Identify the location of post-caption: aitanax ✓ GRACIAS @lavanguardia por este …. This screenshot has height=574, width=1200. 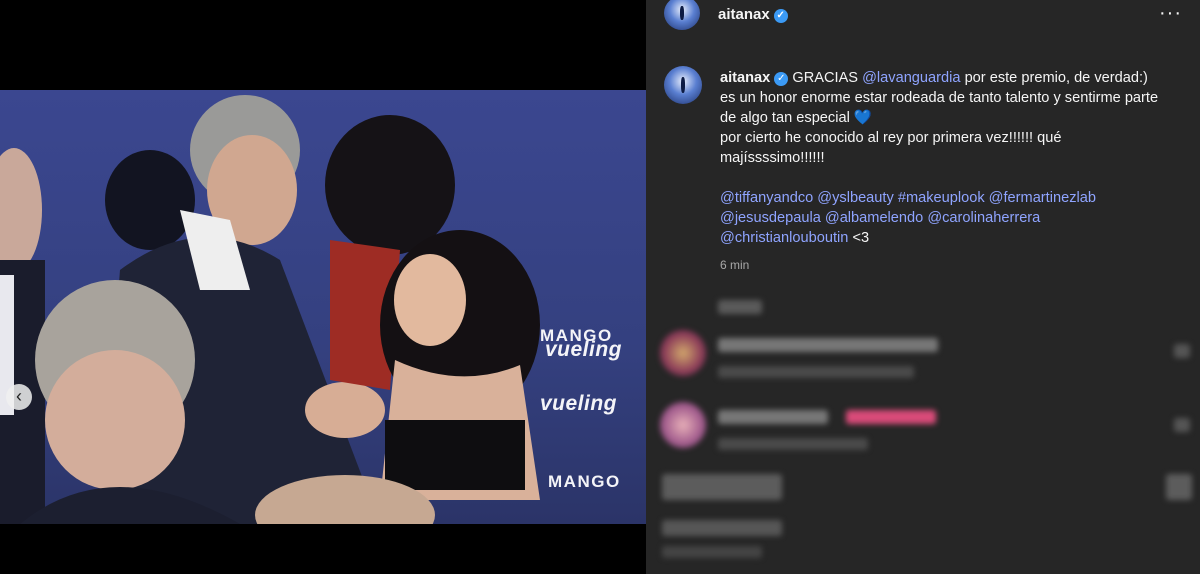
(940, 158).